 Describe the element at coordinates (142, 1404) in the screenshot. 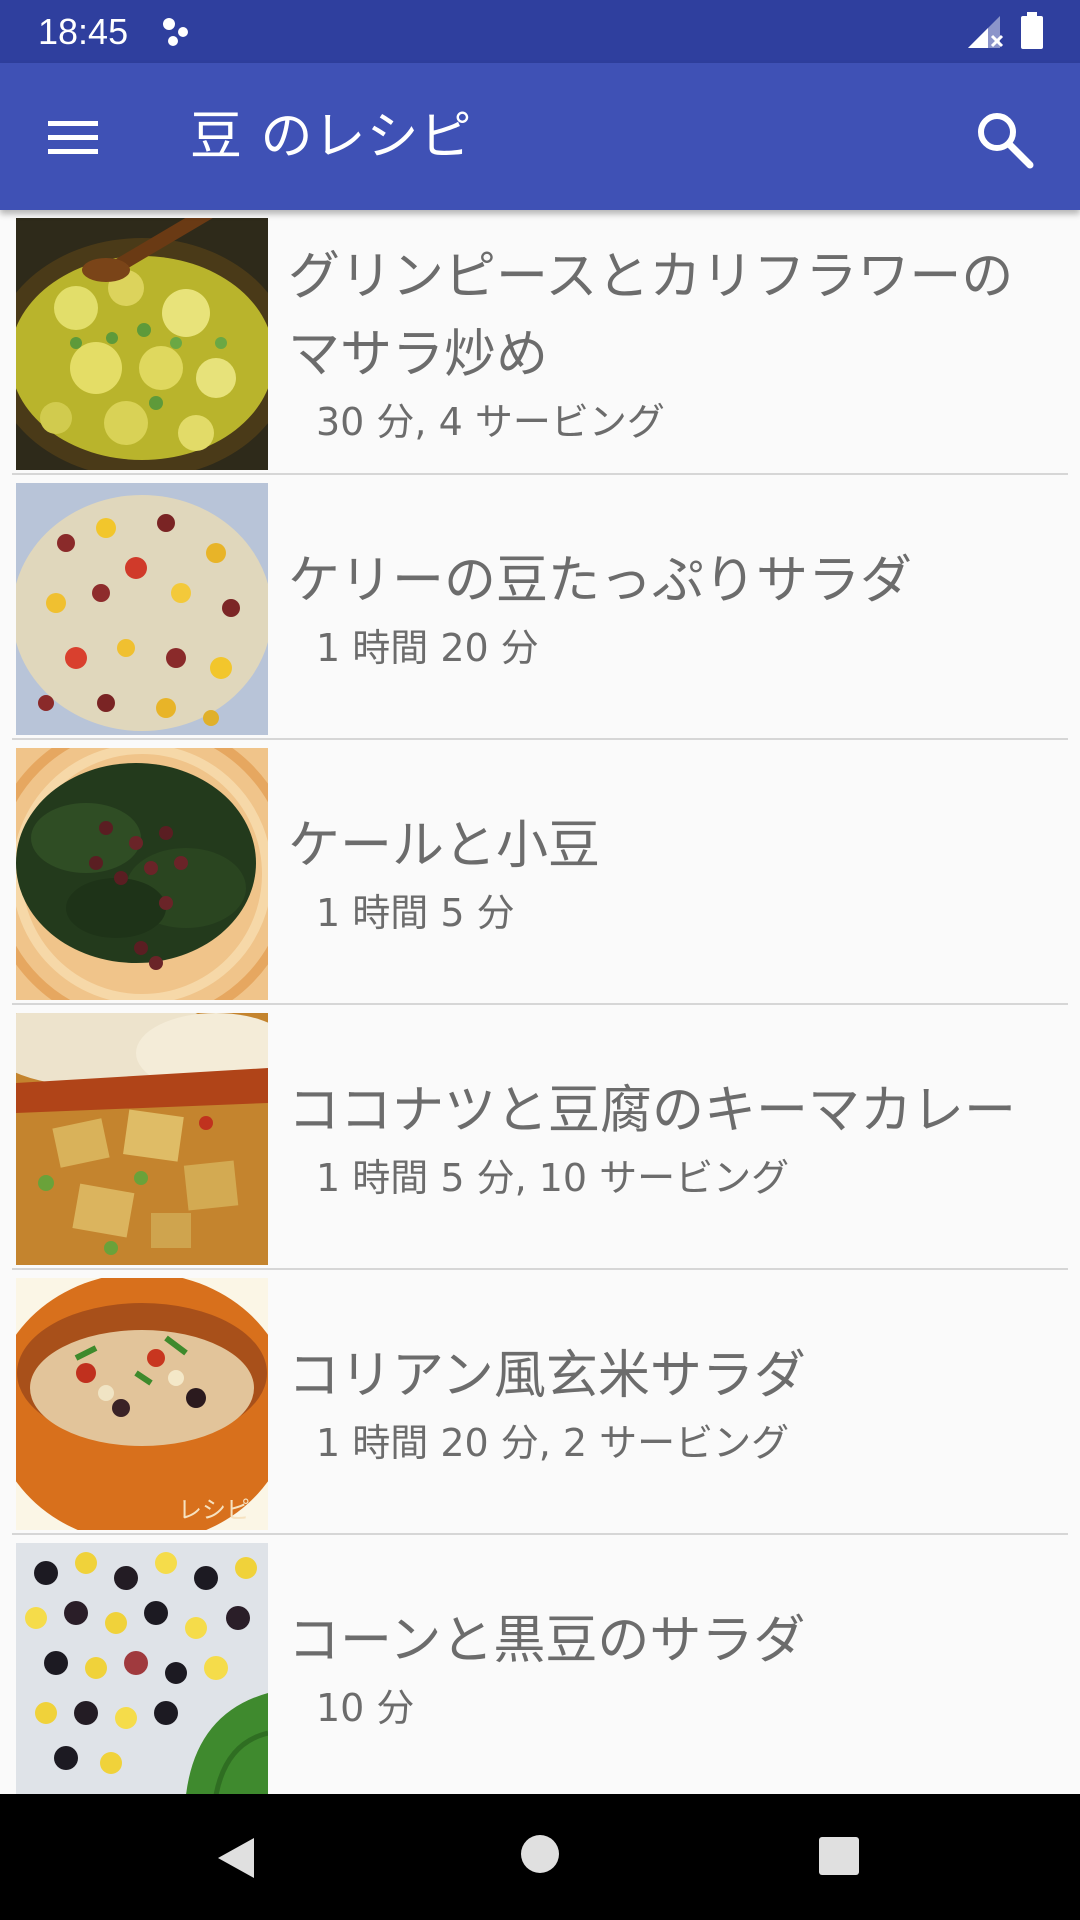

I see `recipe-thumbnail: レシピ` at that location.